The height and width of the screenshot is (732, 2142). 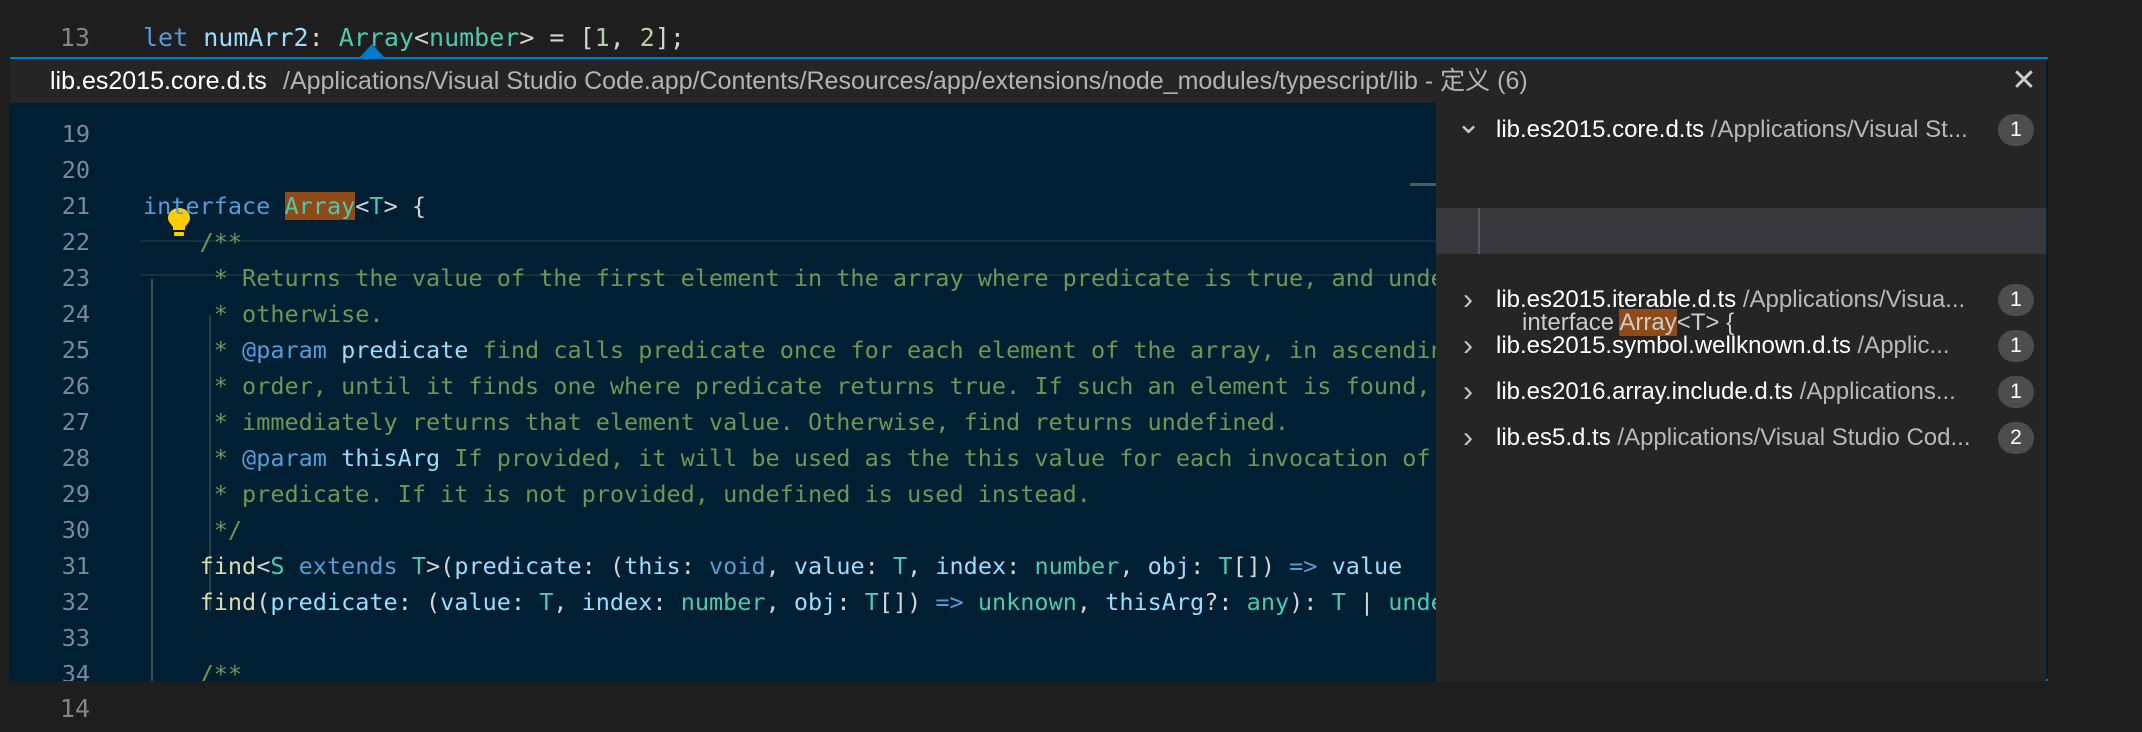 I want to click on code-token: : (, so click(x=603, y=566).